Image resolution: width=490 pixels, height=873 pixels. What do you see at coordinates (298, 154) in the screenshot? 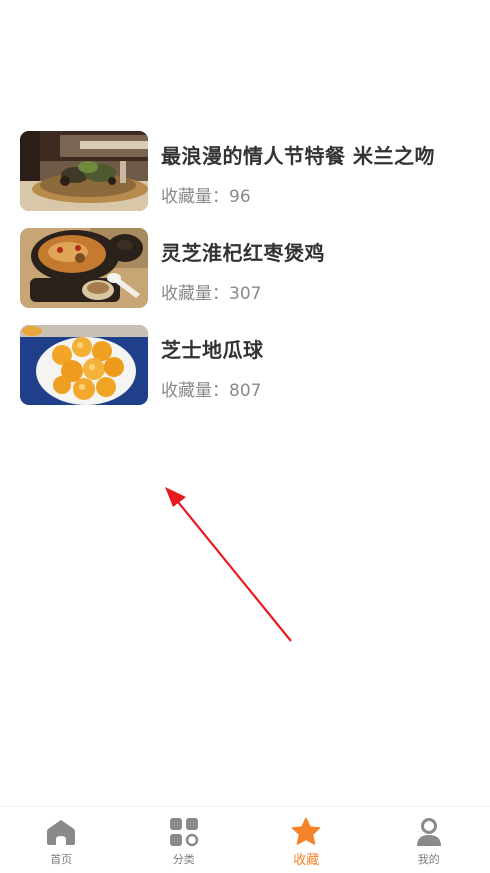
I see `item-title: 最浪漫的情人节特餐 米兰之吻` at bounding box center [298, 154].